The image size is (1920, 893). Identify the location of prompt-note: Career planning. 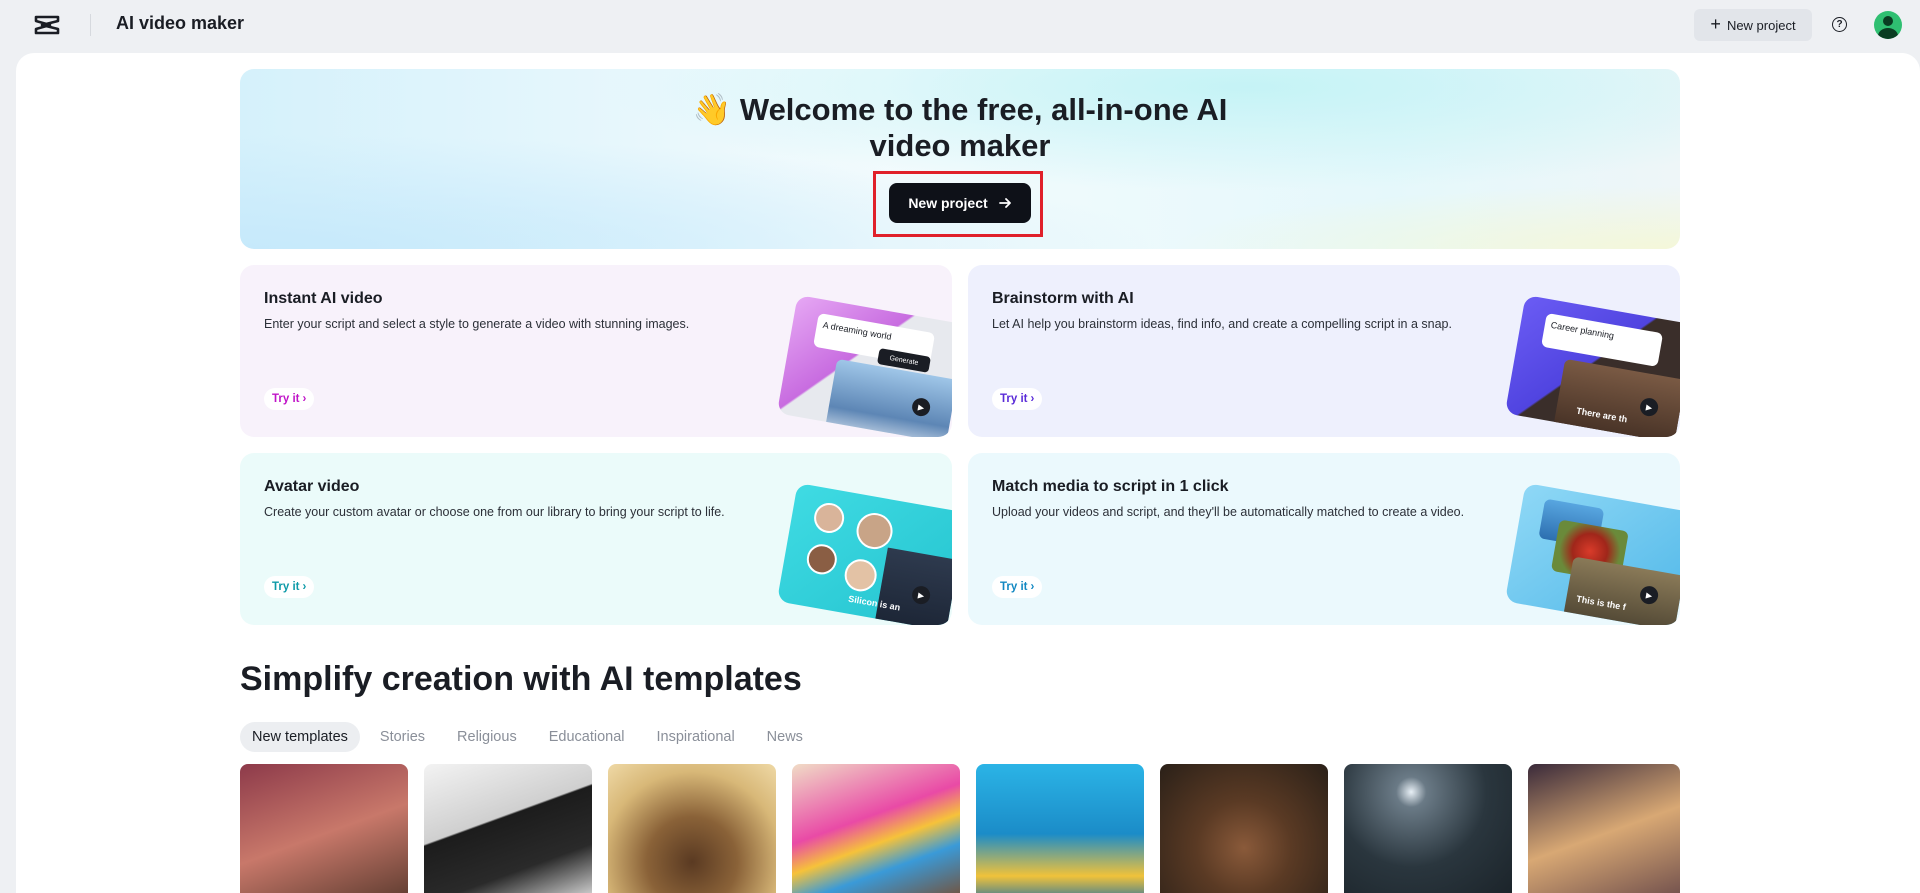
(1602, 339).